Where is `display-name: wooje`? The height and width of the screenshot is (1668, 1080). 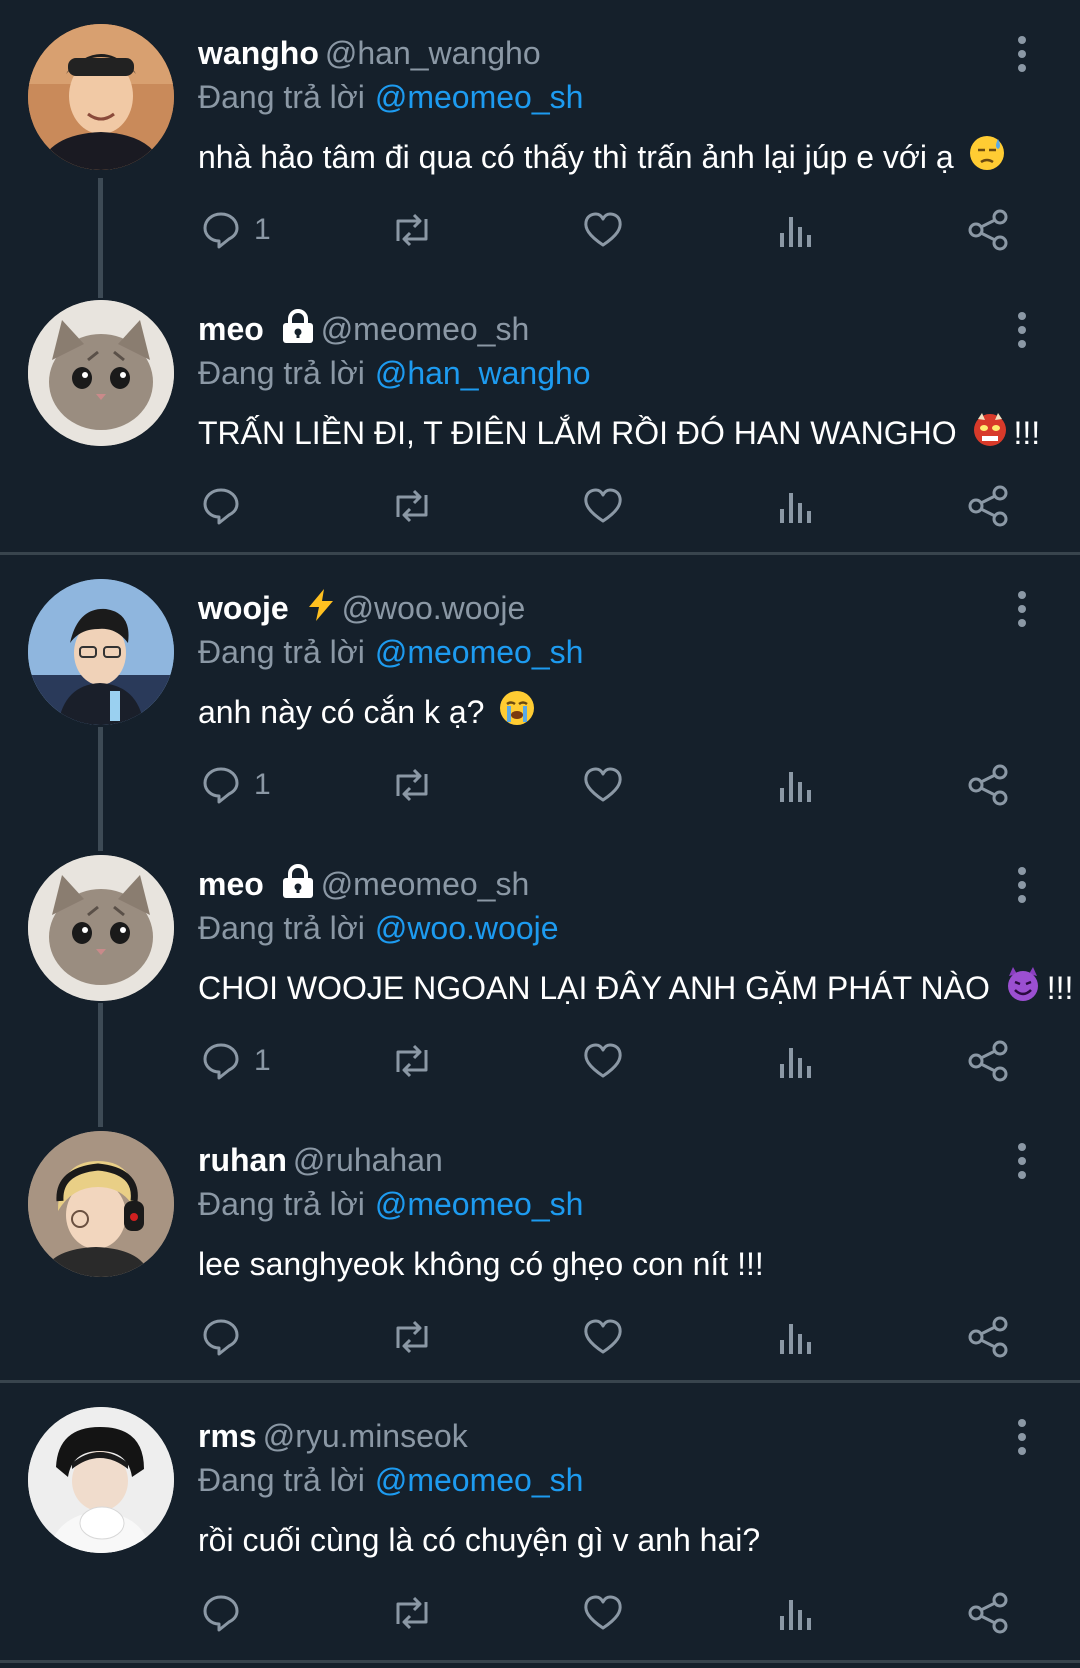
display-name: wooje is located at coordinates (243, 608).